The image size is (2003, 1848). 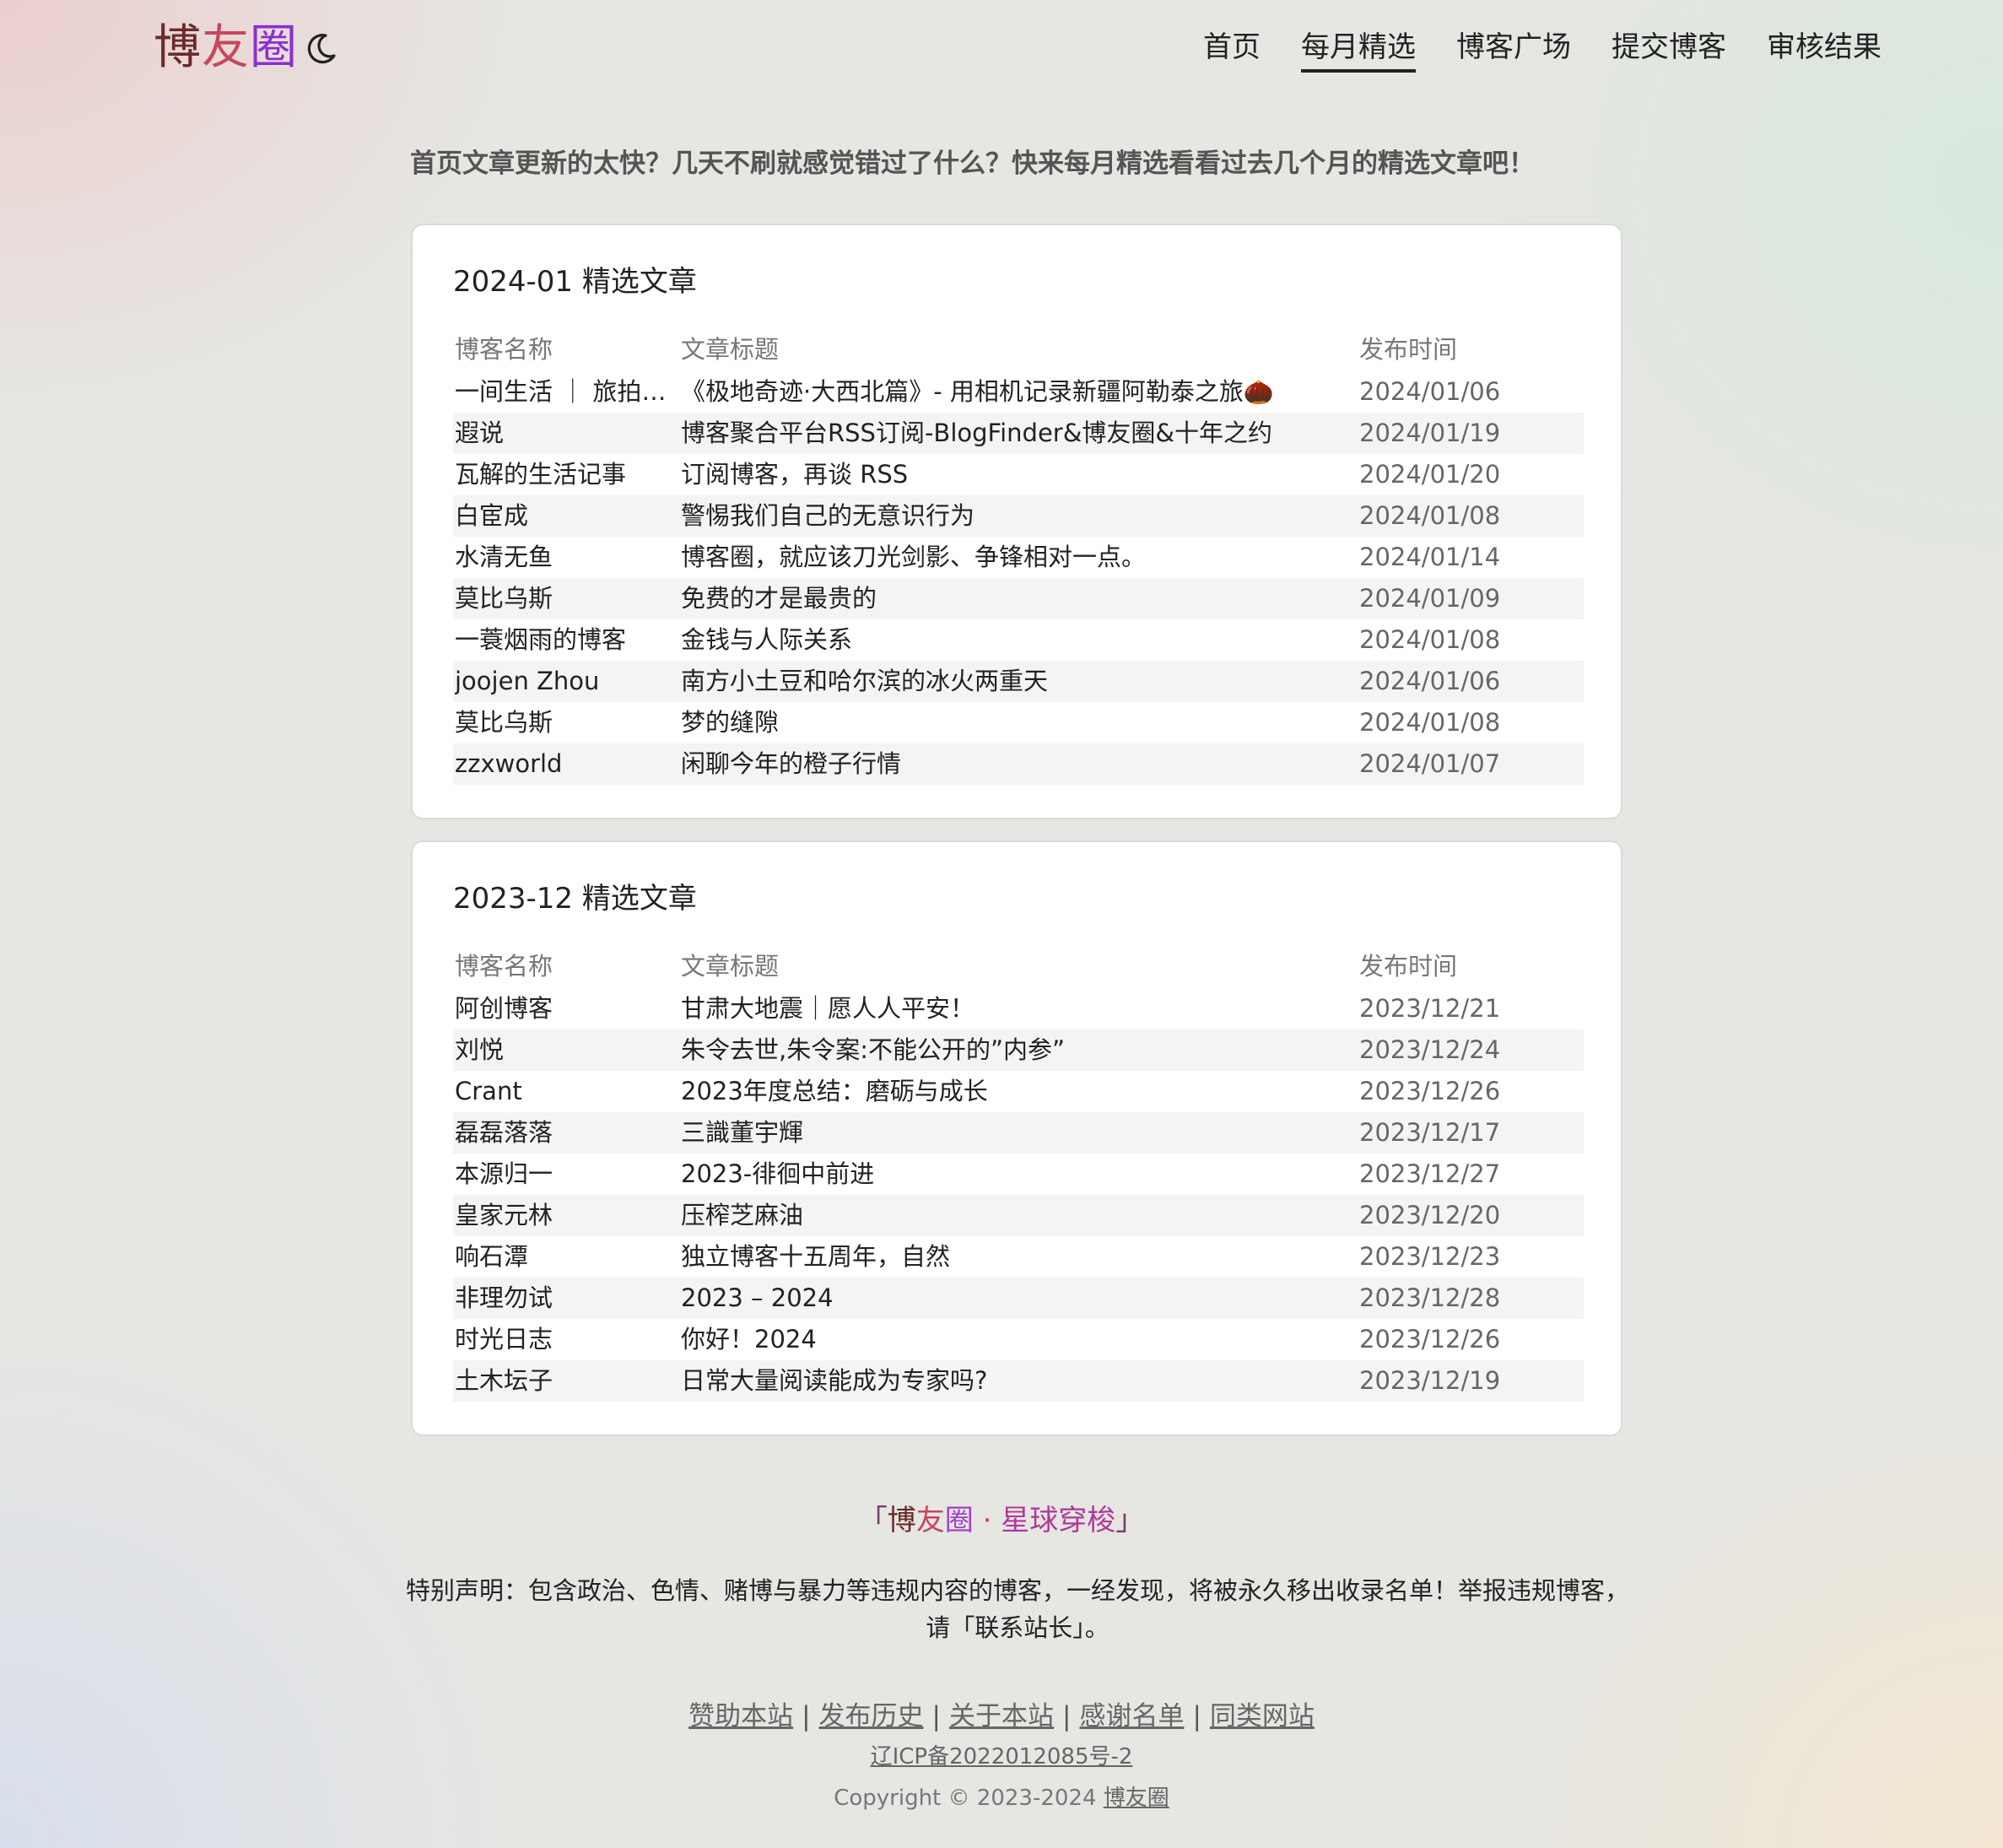 What do you see at coordinates (1136, 1798) in the screenshot?
I see `copyright-site-link: 博友圈` at bounding box center [1136, 1798].